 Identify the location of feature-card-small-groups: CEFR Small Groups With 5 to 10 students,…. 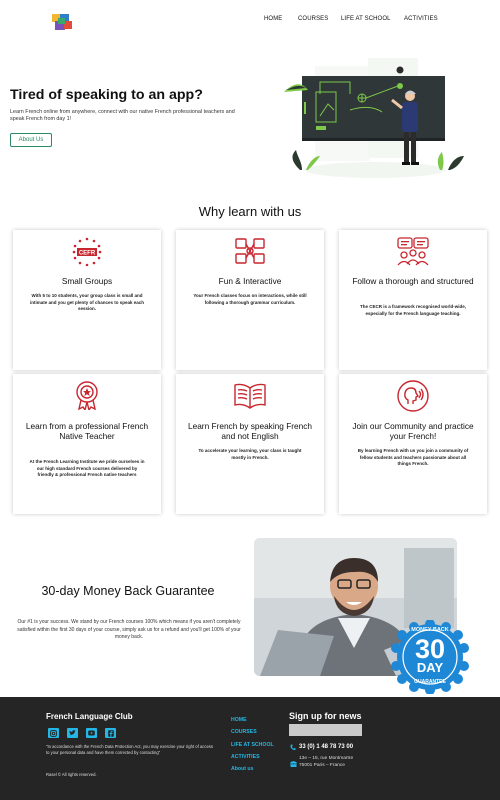
(87, 300).